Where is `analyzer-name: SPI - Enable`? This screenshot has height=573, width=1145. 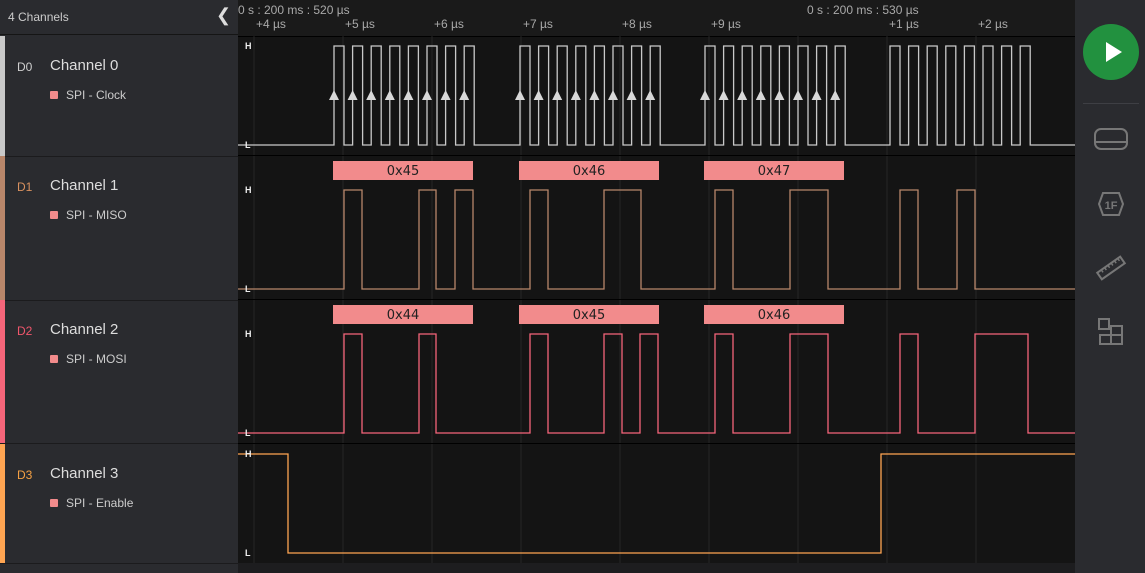
analyzer-name: SPI - Enable is located at coordinates (100, 503).